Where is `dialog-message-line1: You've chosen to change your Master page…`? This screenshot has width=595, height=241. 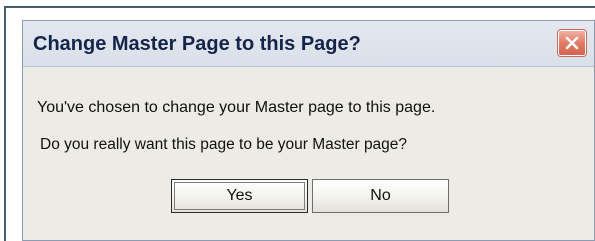
dialog-message-line1: You've chosen to change your Master page… is located at coordinates (236, 107).